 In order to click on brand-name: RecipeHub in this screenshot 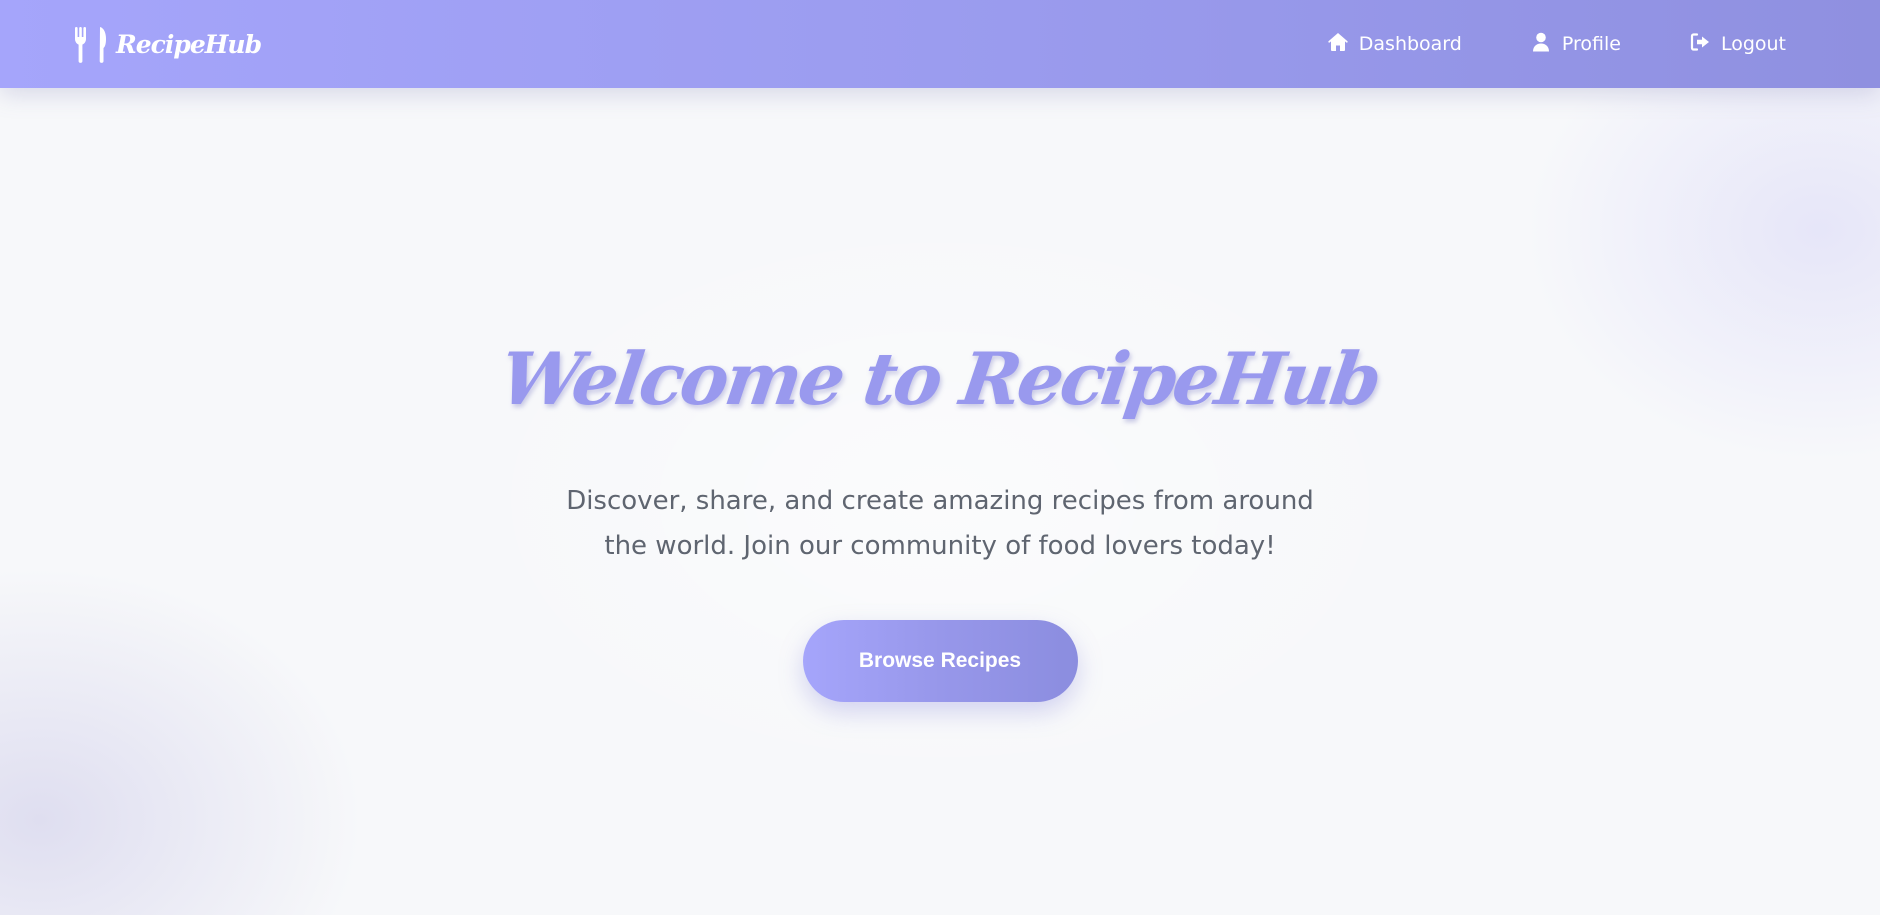, I will do `click(189, 44)`.